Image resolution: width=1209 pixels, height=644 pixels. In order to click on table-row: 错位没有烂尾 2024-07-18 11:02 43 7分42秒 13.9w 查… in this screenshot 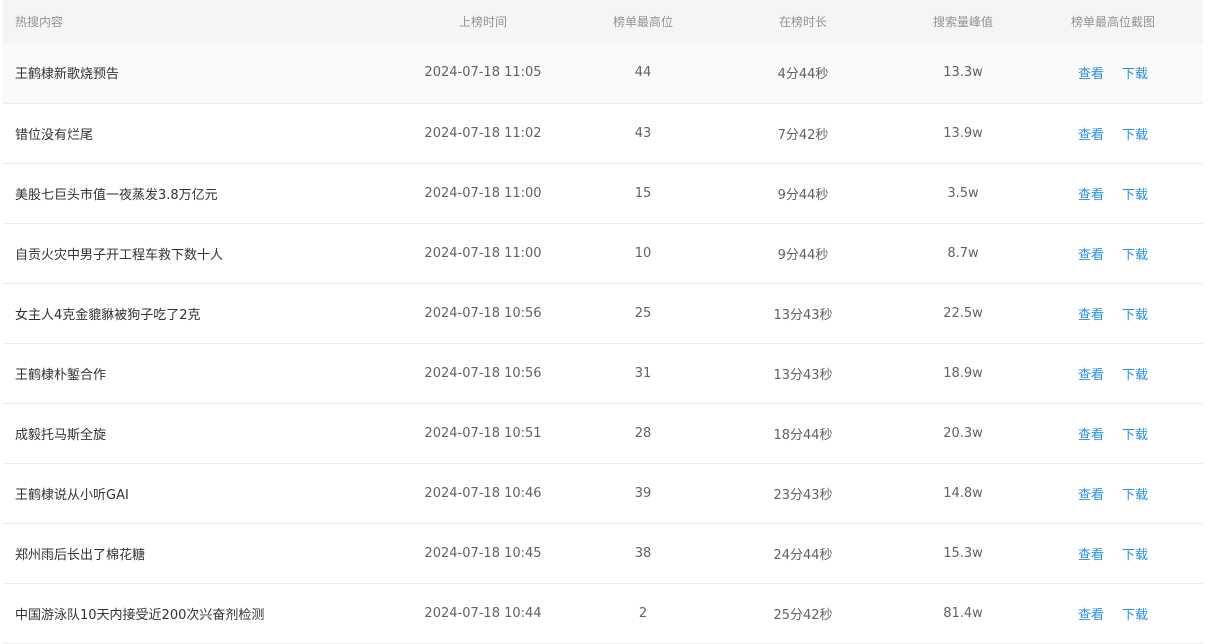, I will do `click(603, 133)`.